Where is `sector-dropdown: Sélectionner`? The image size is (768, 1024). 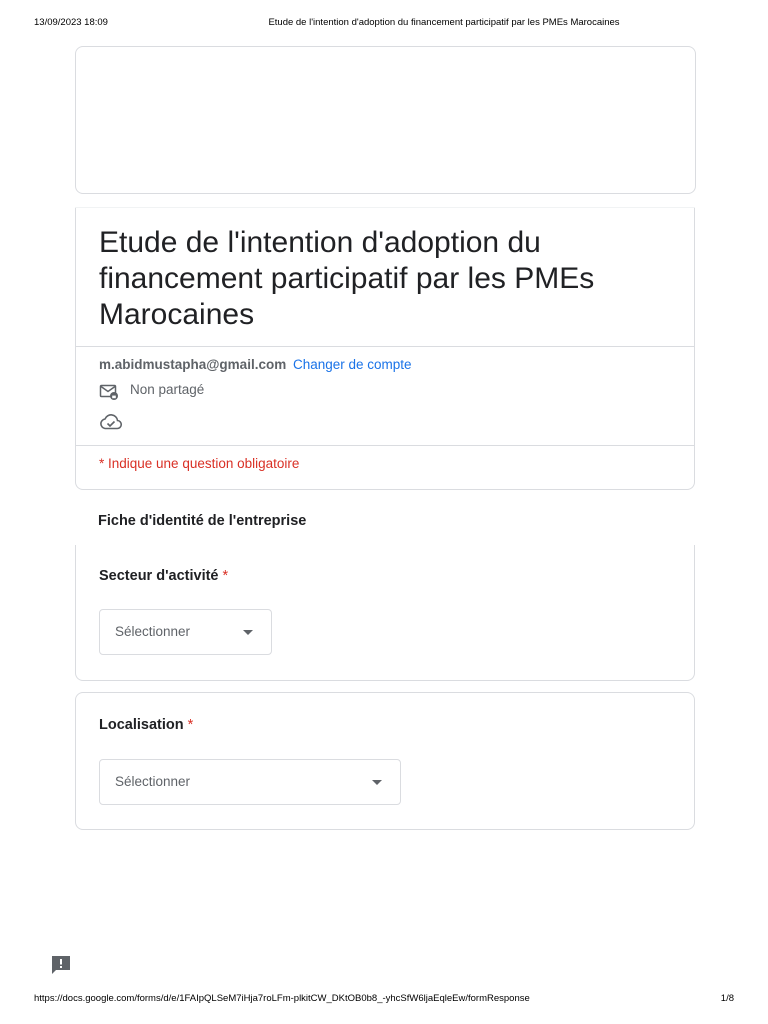
sector-dropdown: Sélectionner is located at coordinates (185, 632).